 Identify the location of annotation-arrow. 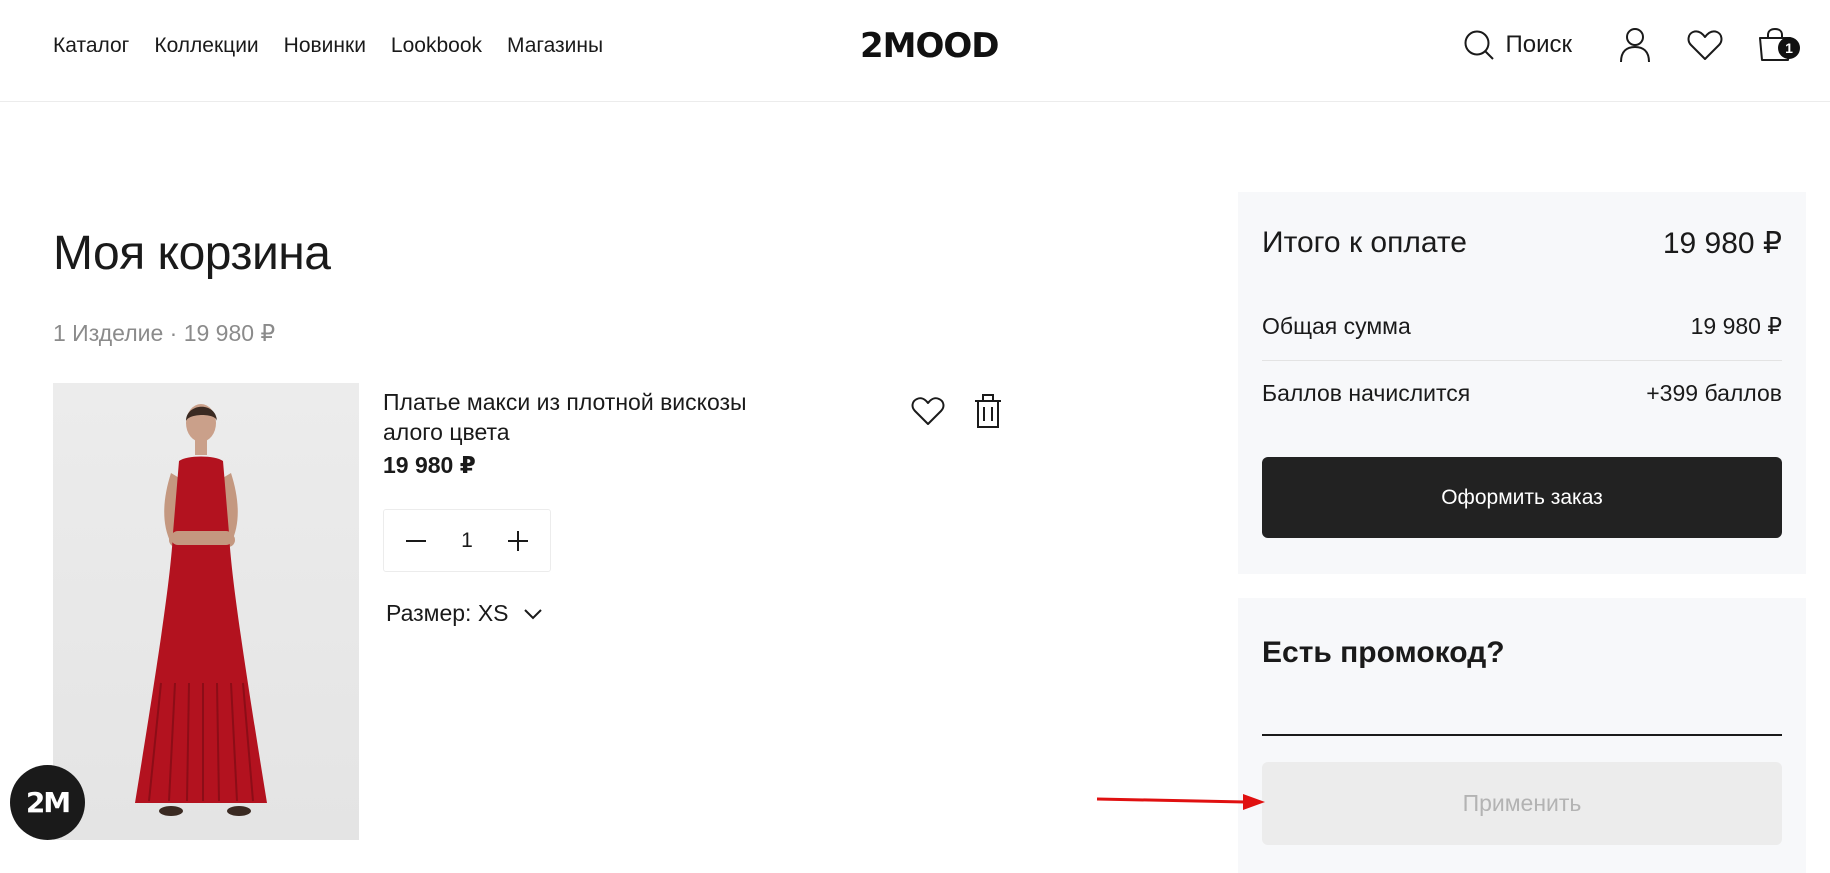
(1180, 802).